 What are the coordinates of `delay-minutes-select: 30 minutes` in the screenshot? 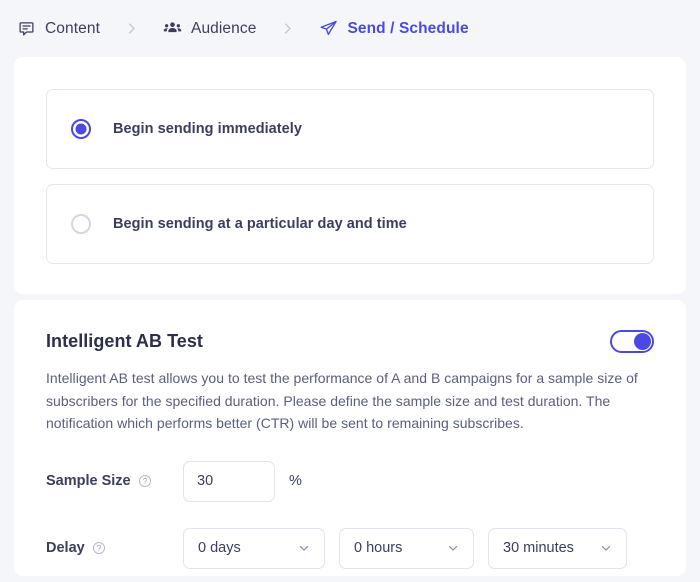 It's located at (557, 548).